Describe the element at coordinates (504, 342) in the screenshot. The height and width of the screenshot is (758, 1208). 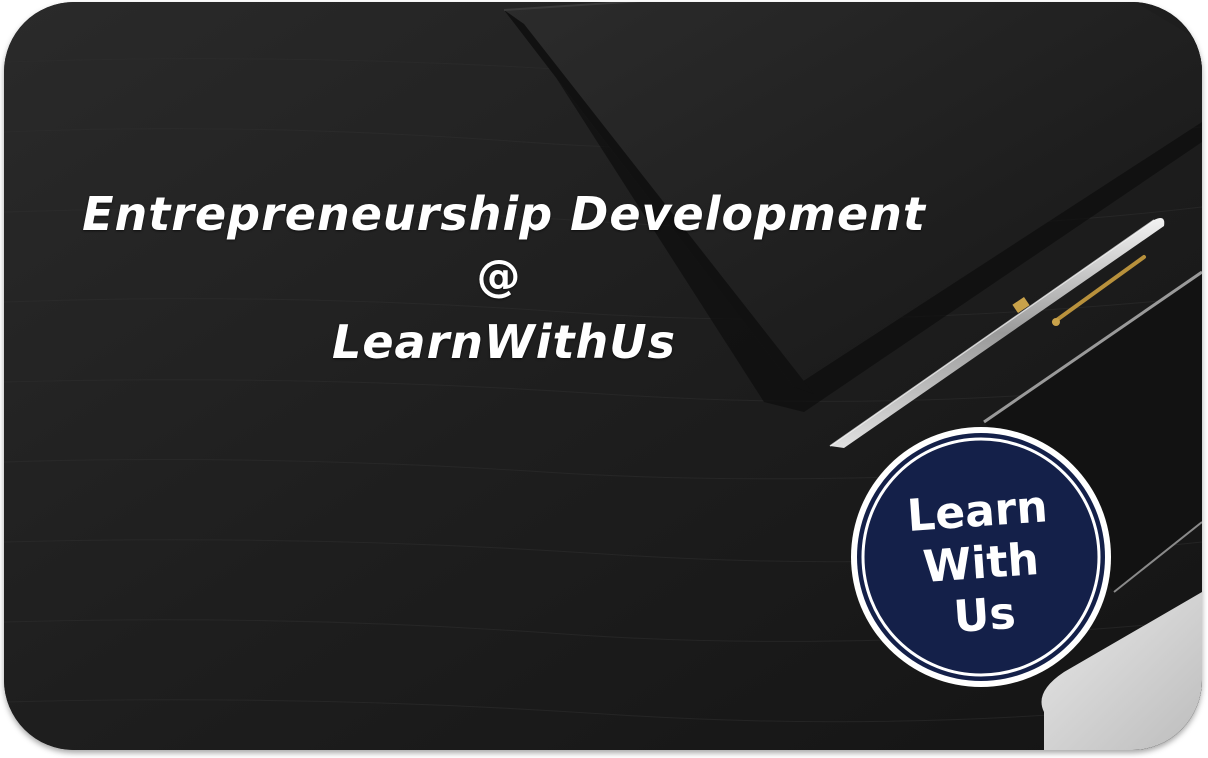
I see `headline-brand: LearnWithUs` at that location.